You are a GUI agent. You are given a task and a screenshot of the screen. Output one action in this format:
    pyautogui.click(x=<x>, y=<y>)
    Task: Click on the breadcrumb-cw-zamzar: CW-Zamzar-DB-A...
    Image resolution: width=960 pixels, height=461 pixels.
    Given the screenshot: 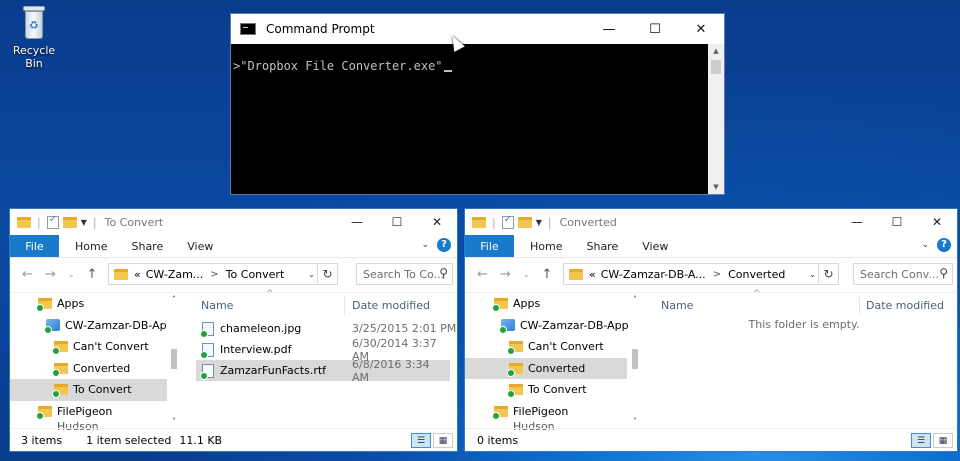 What is the action you would take?
    pyautogui.click(x=653, y=274)
    